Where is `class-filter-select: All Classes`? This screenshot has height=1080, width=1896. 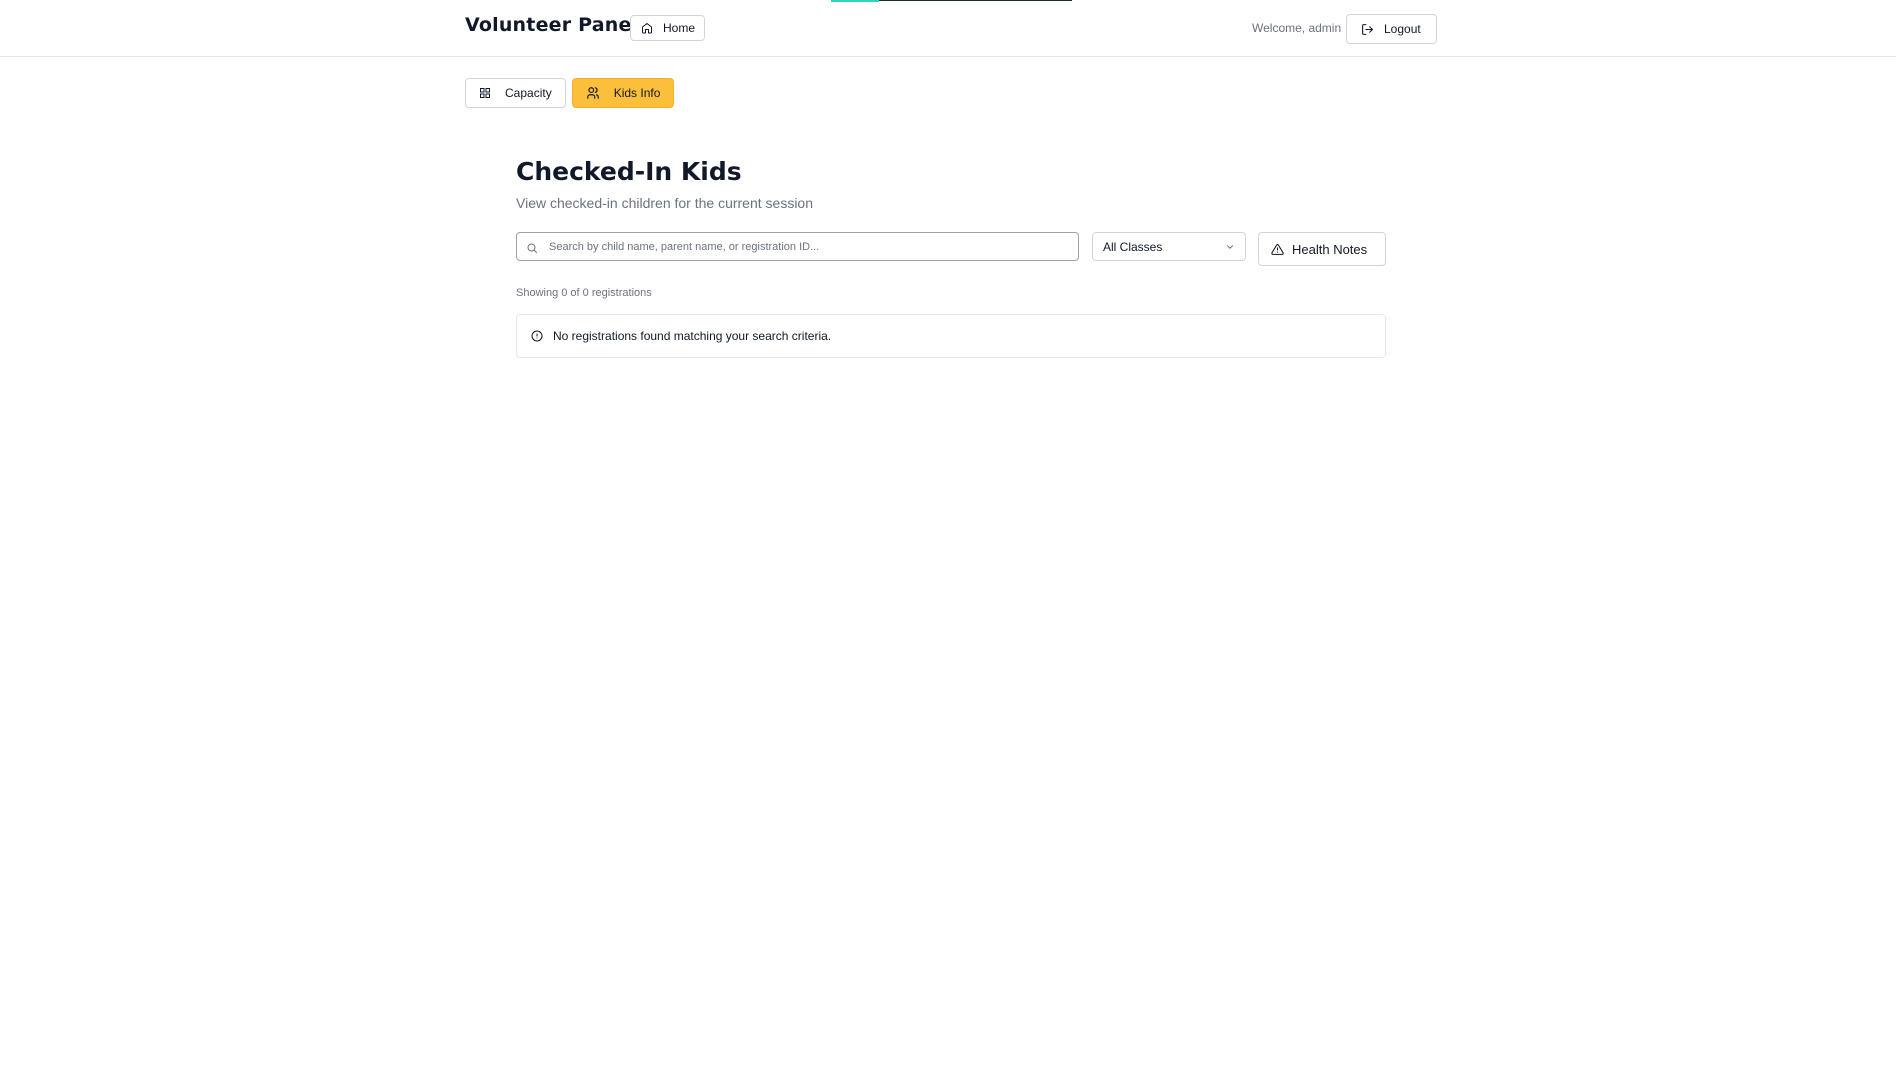
class-filter-select: All Classes is located at coordinates (1169, 246).